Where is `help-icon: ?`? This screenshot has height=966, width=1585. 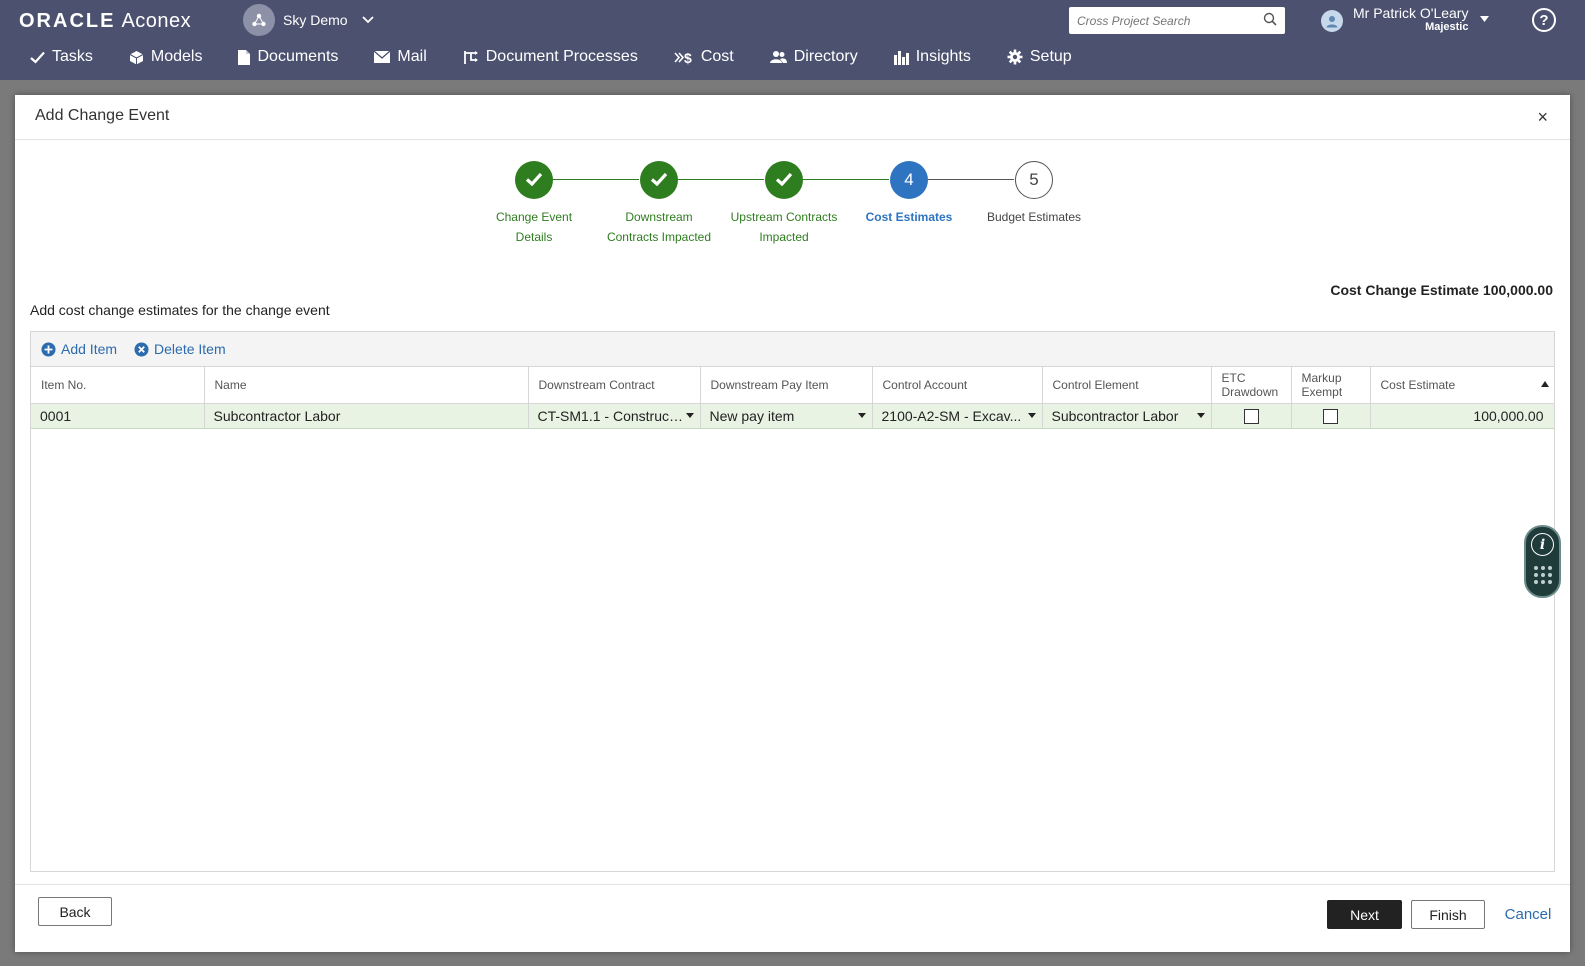
help-icon: ? is located at coordinates (1544, 20).